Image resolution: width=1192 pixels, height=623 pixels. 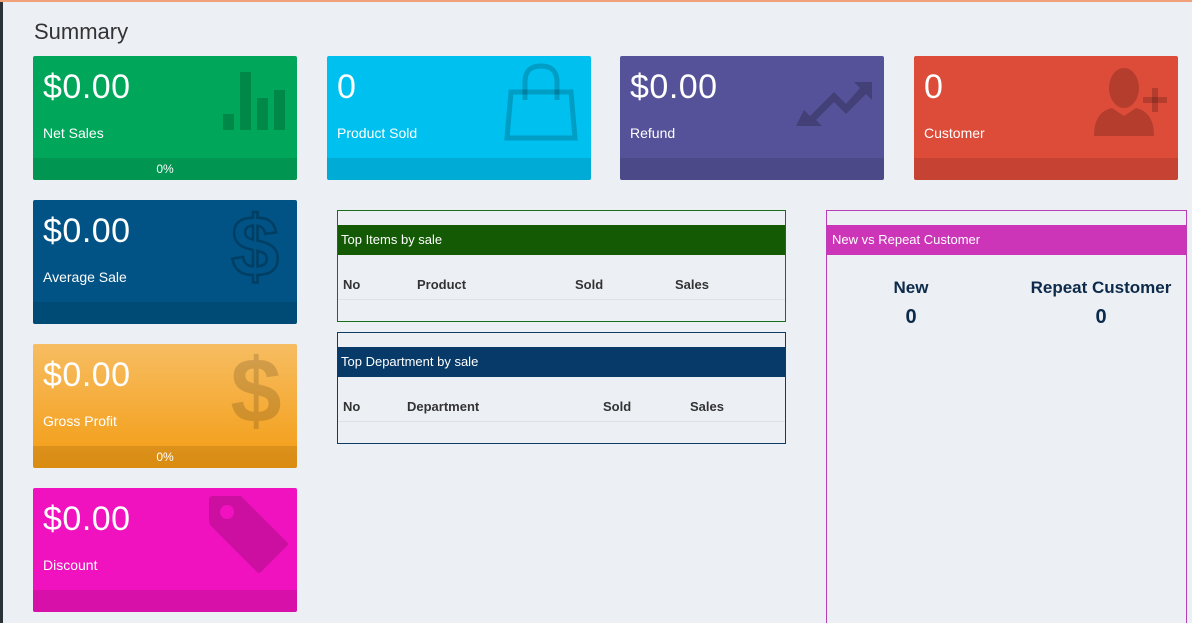 I want to click on product-sold-value: 0, so click(x=347, y=87).